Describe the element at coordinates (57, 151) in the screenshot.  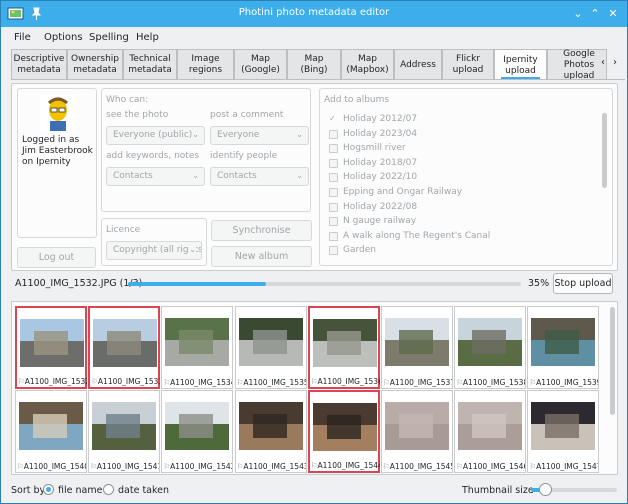
I see `login-status: Logged in as Jim Easterbrook on Ipernity` at that location.